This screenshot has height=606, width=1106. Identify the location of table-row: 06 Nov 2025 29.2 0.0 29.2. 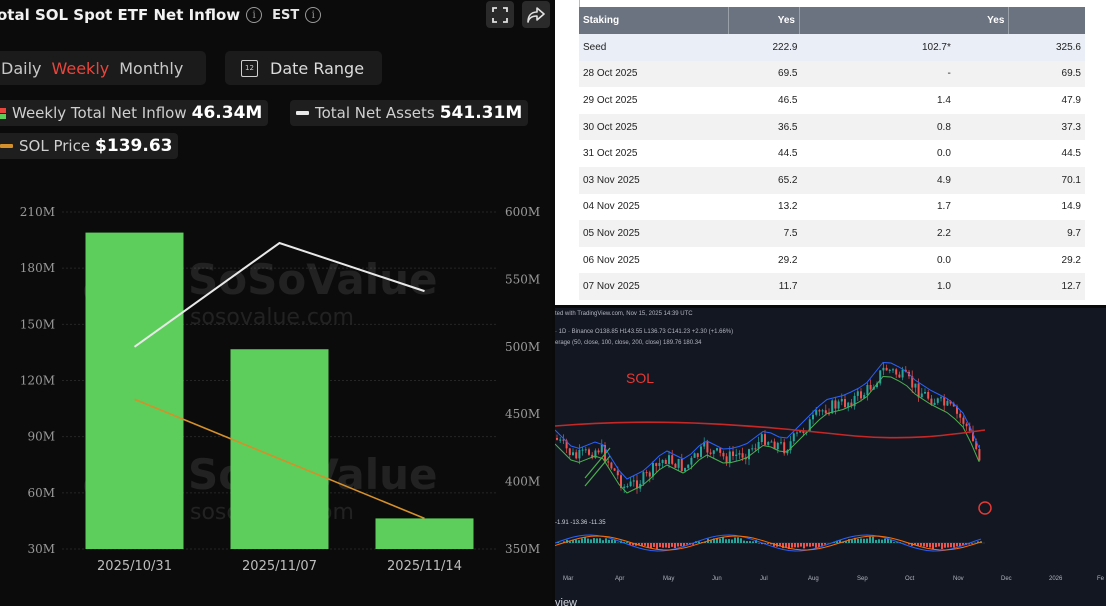
(832, 260).